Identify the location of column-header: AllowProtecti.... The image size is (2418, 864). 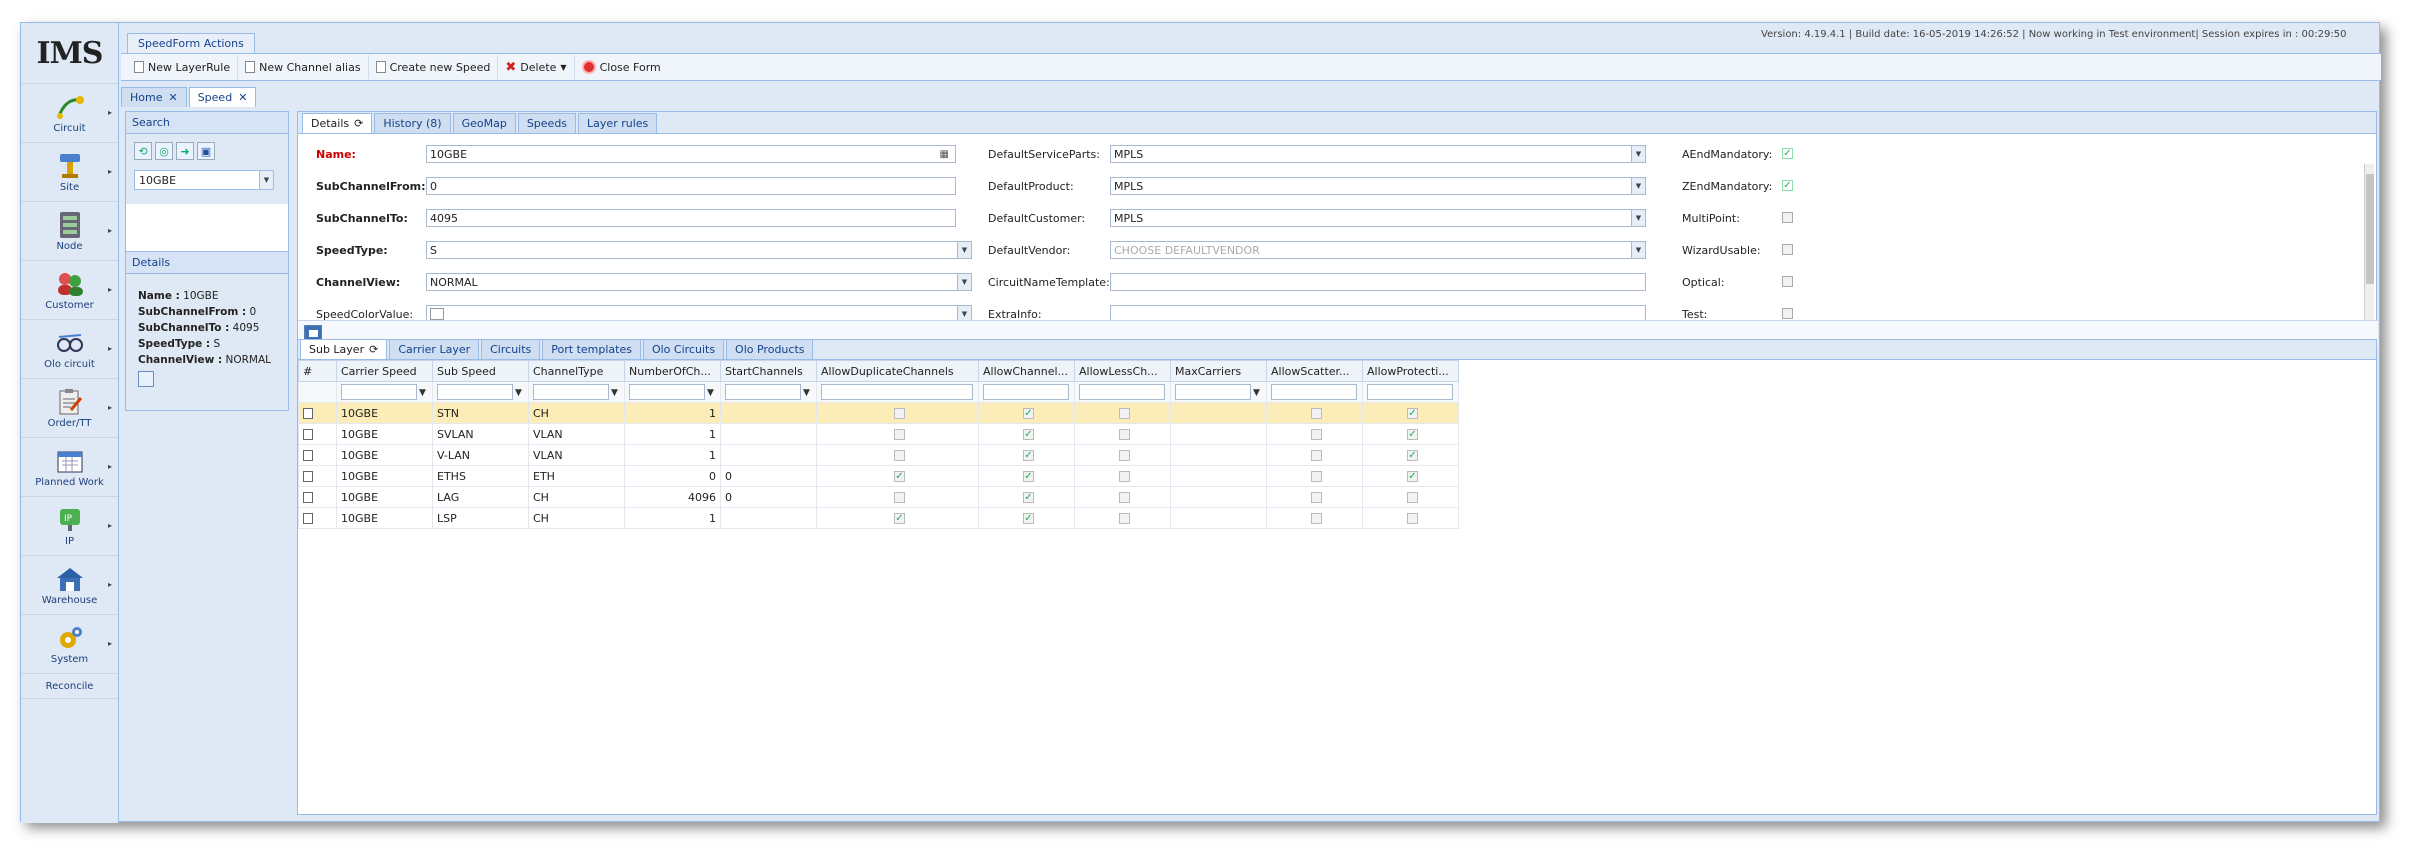
(1410, 371).